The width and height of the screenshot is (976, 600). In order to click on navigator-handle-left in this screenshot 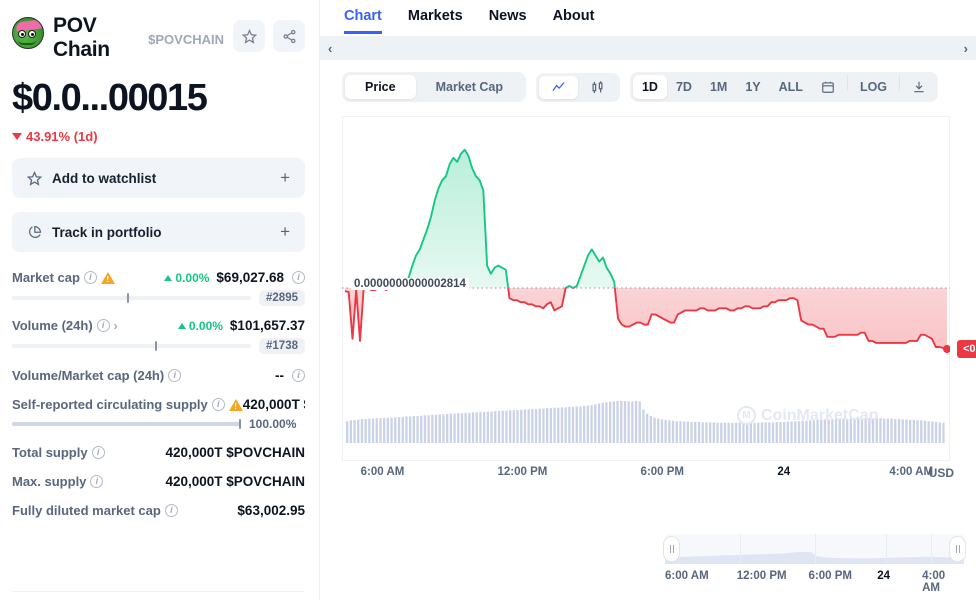, I will do `click(671, 549)`.